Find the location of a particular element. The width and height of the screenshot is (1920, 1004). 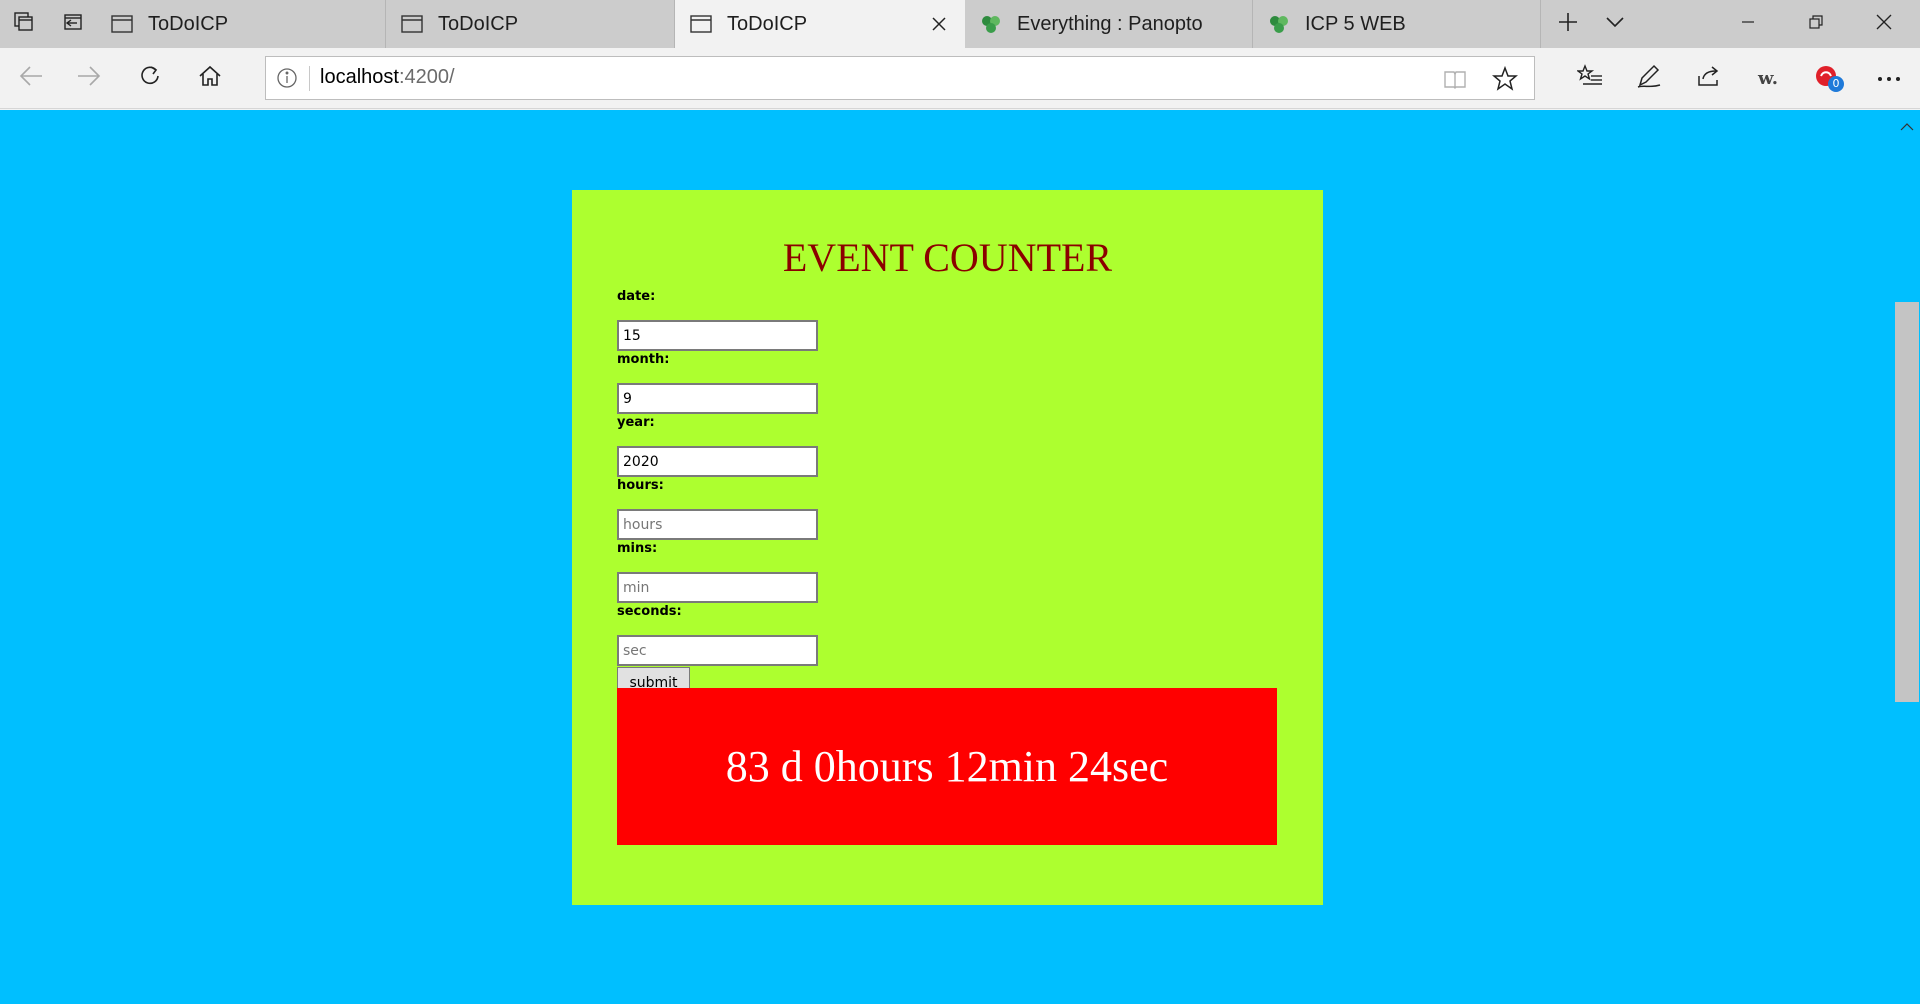

add-notes-button is located at coordinates (1649, 78).